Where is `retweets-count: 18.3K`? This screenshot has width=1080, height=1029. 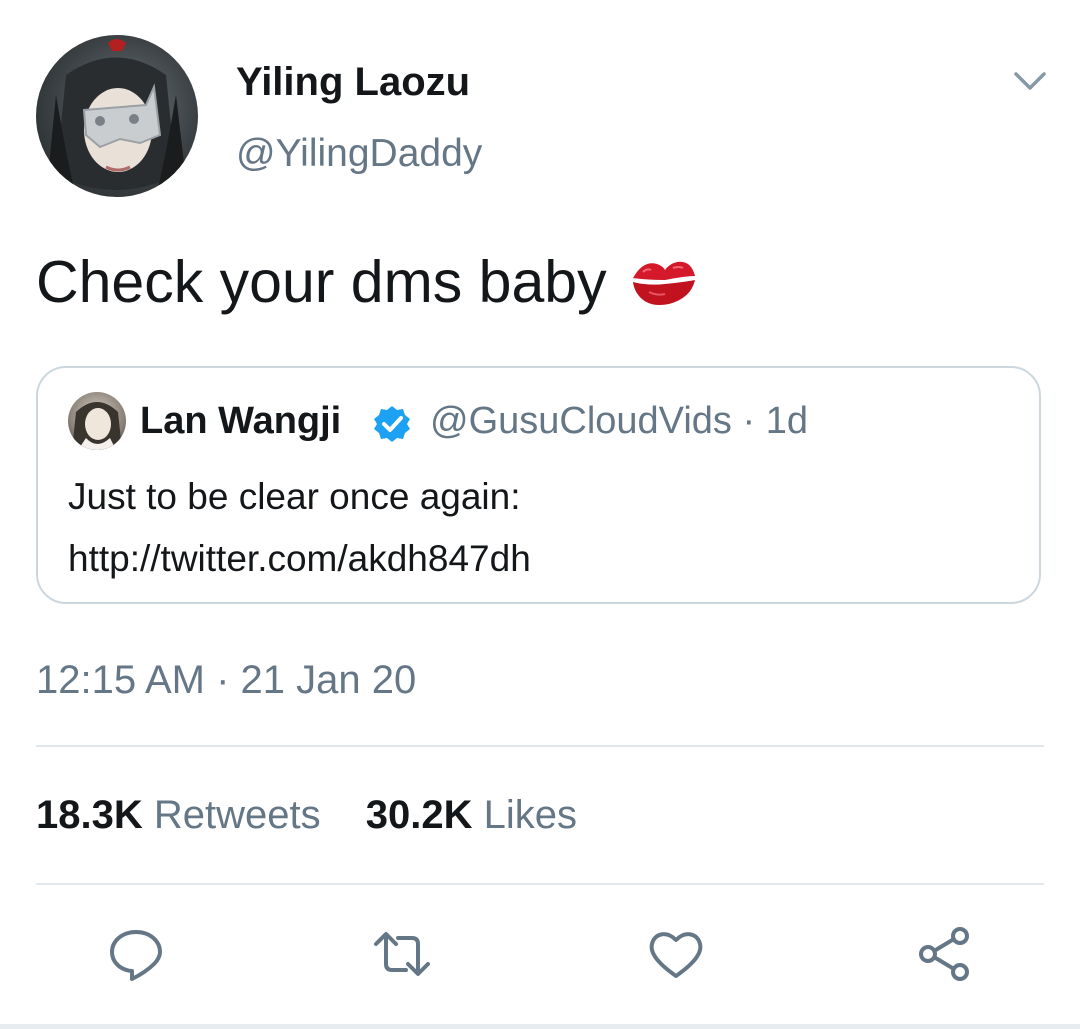
retweets-count: 18.3K is located at coordinates (89, 815).